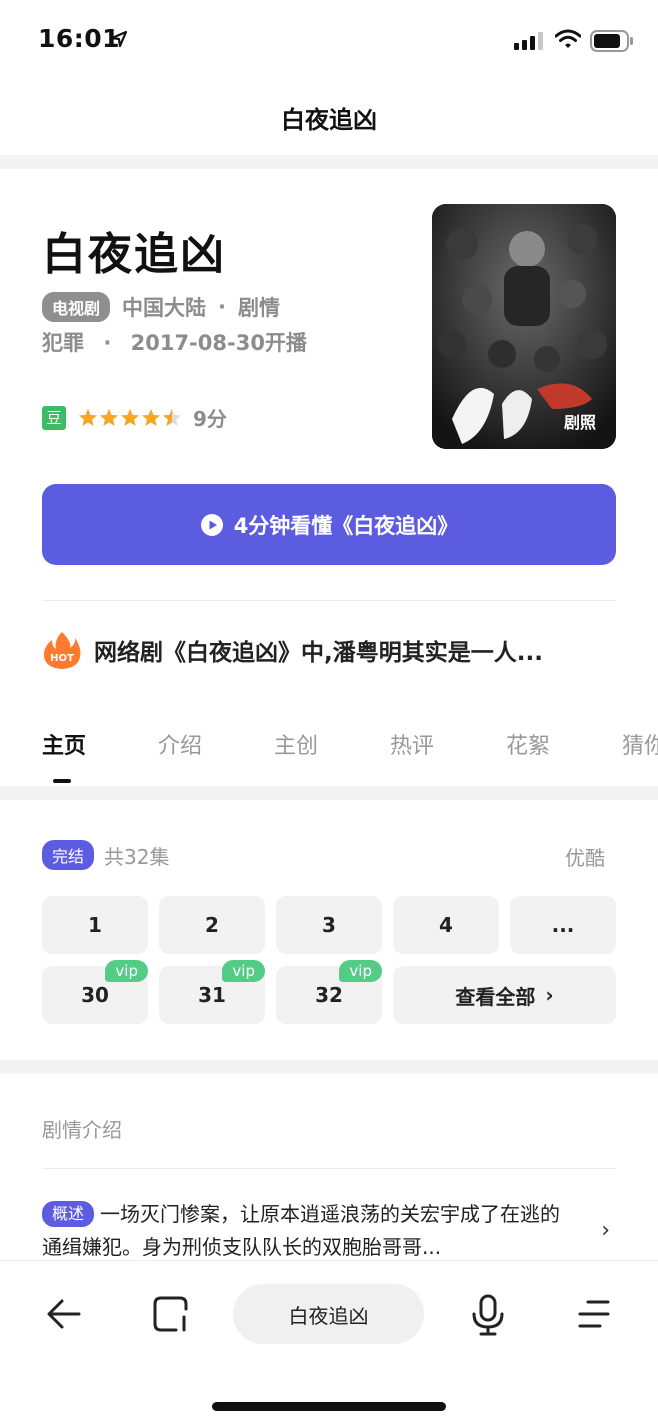 The width and height of the screenshot is (658, 1425). What do you see at coordinates (76, 307) in the screenshot?
I see `type-badge: 电视剧` at bounding box center [76, 307].